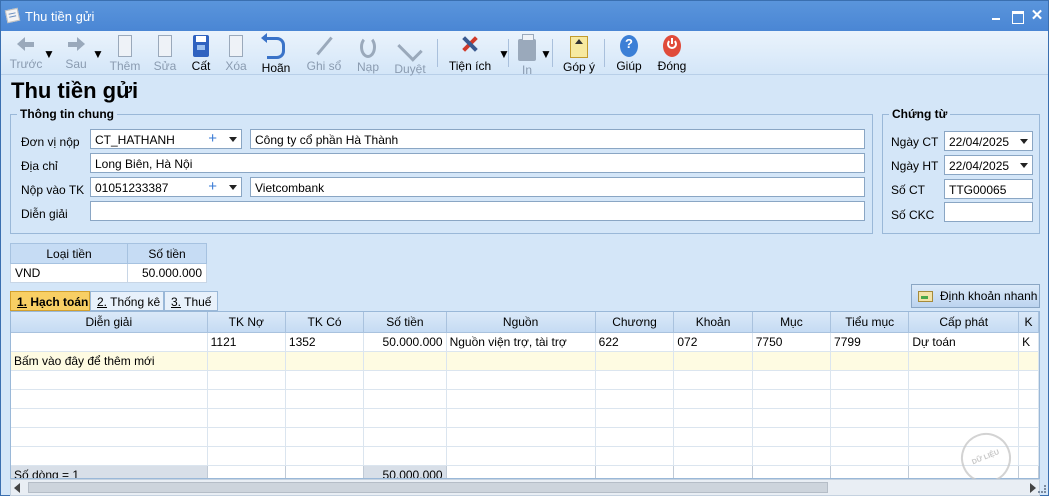 This screenshot has width=1049, height=496. What do you see at coordinates (635, 342) in the screenshot?
I see `cell-chapter: 622` at bounding box center [635, 342].